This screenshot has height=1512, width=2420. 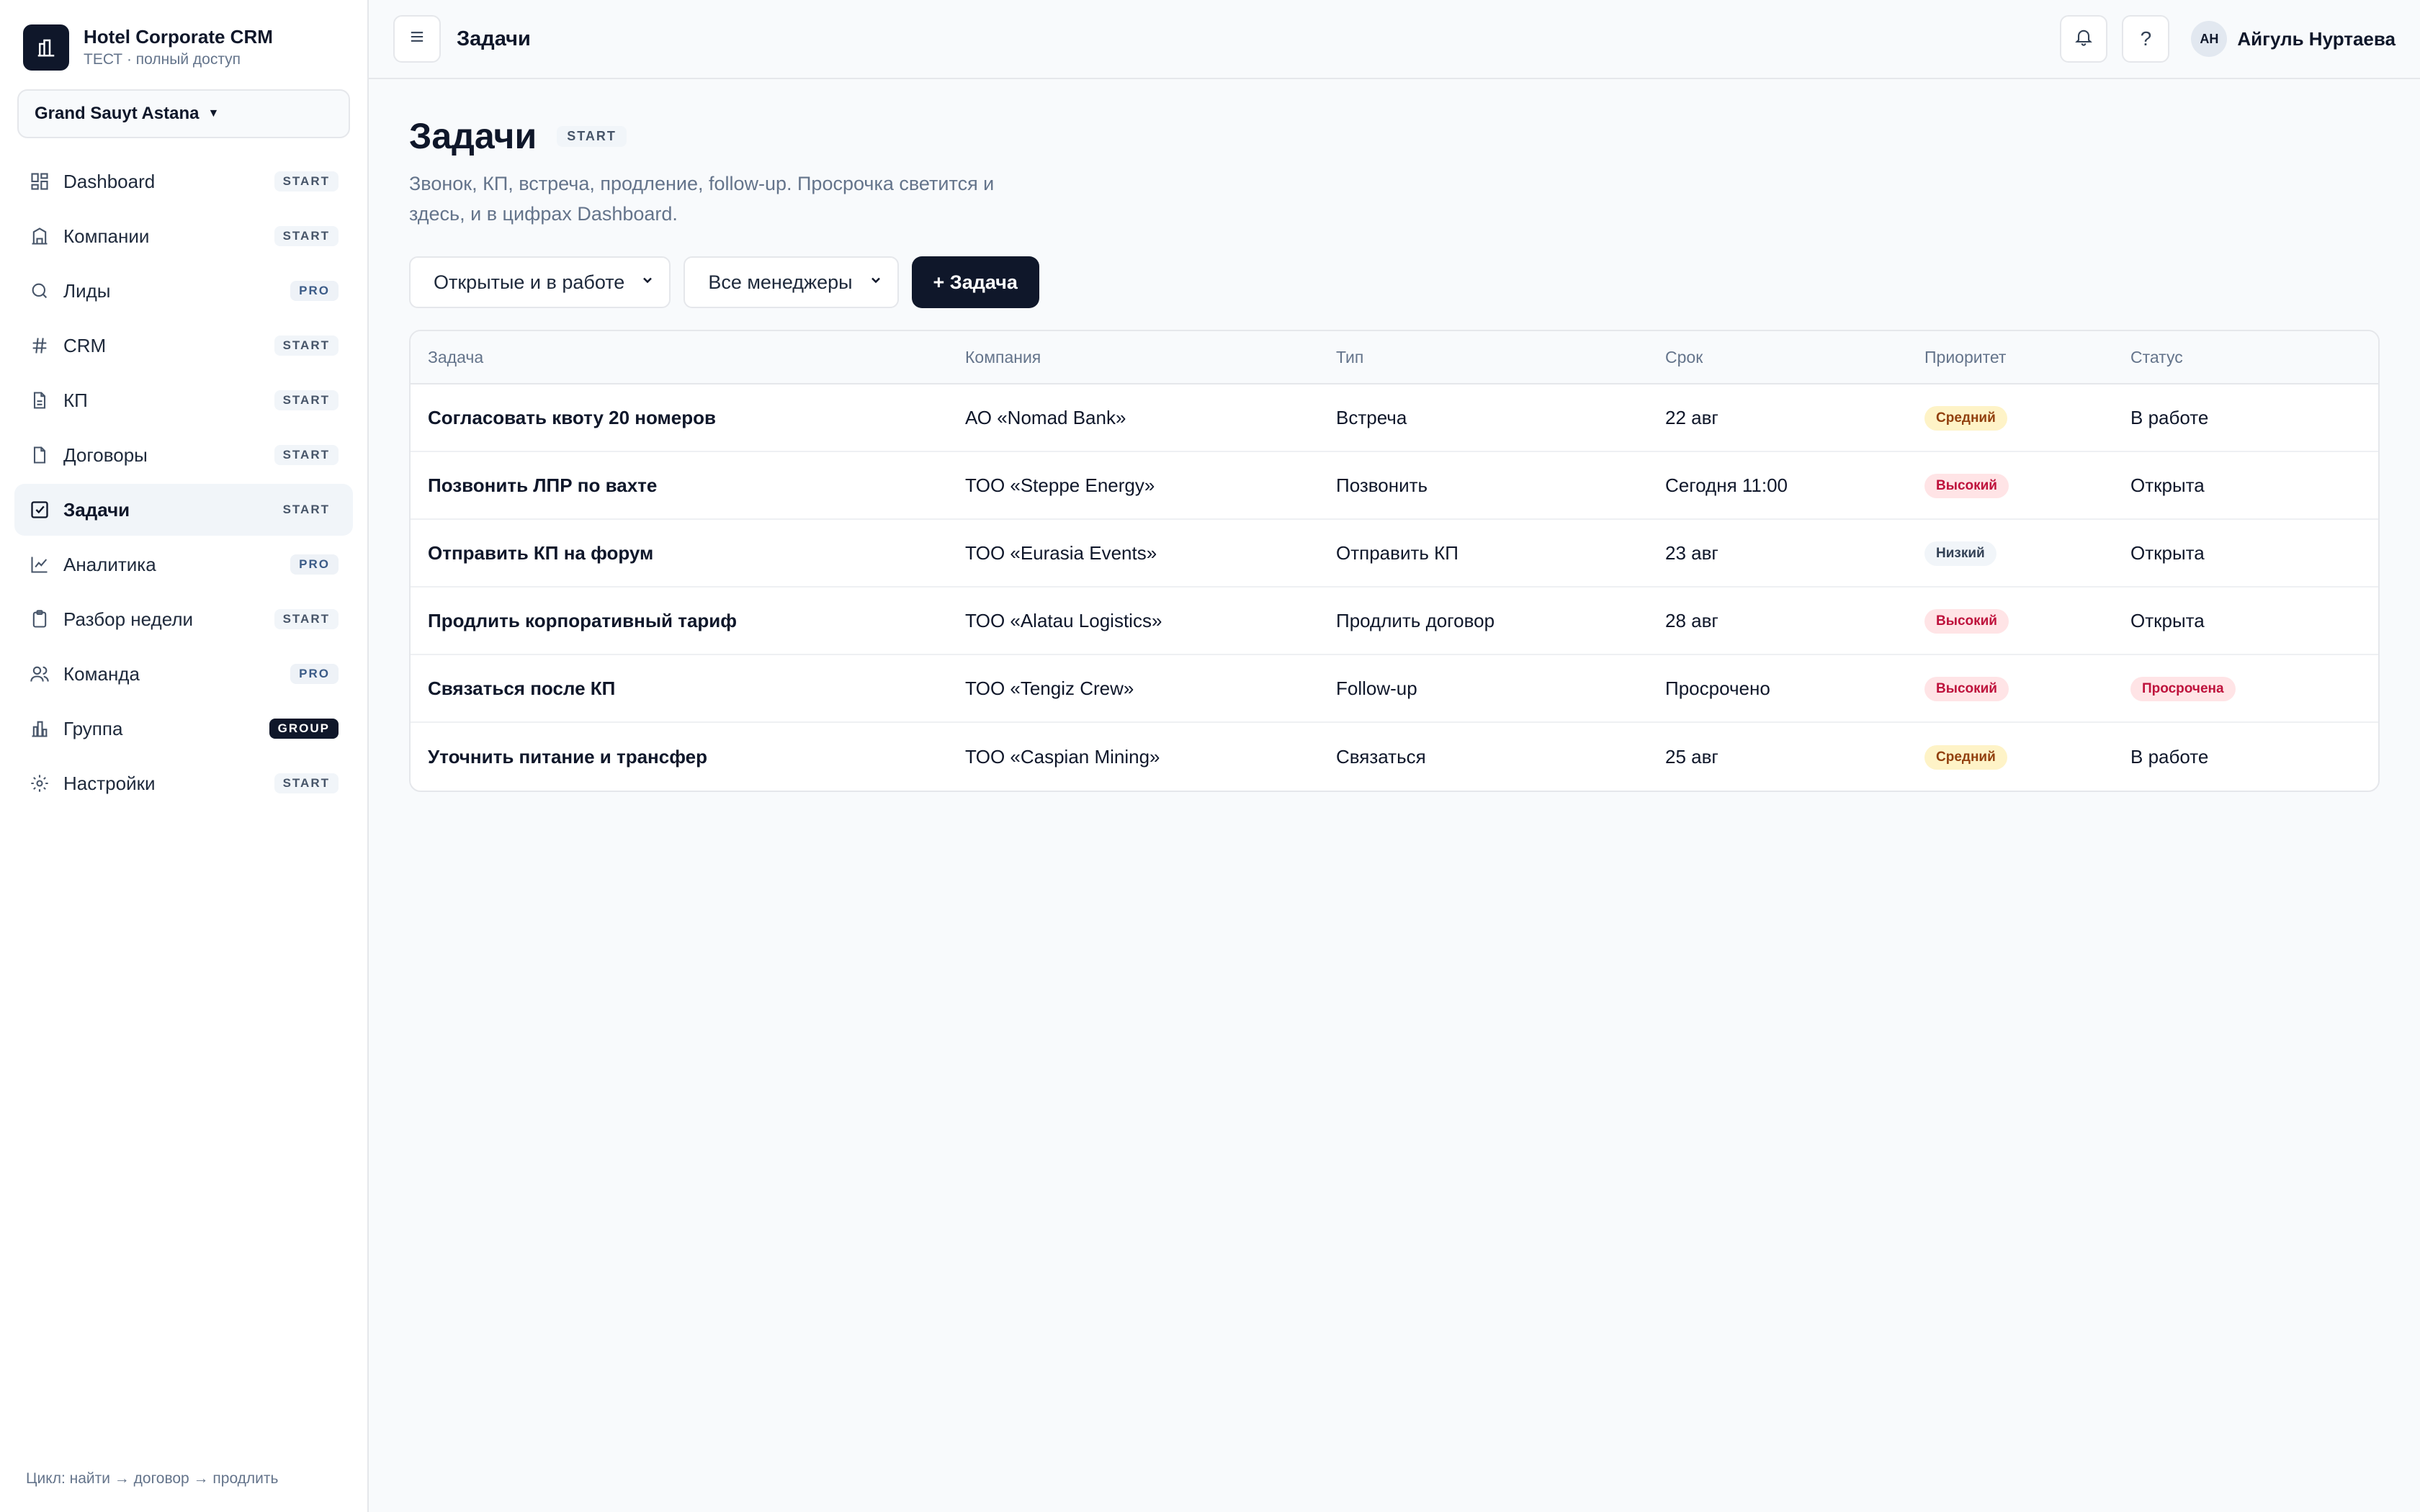 What do you see at coordinates (39, 291) in the screenshot?
I see `search-icon` at bounding box center [39, 291].